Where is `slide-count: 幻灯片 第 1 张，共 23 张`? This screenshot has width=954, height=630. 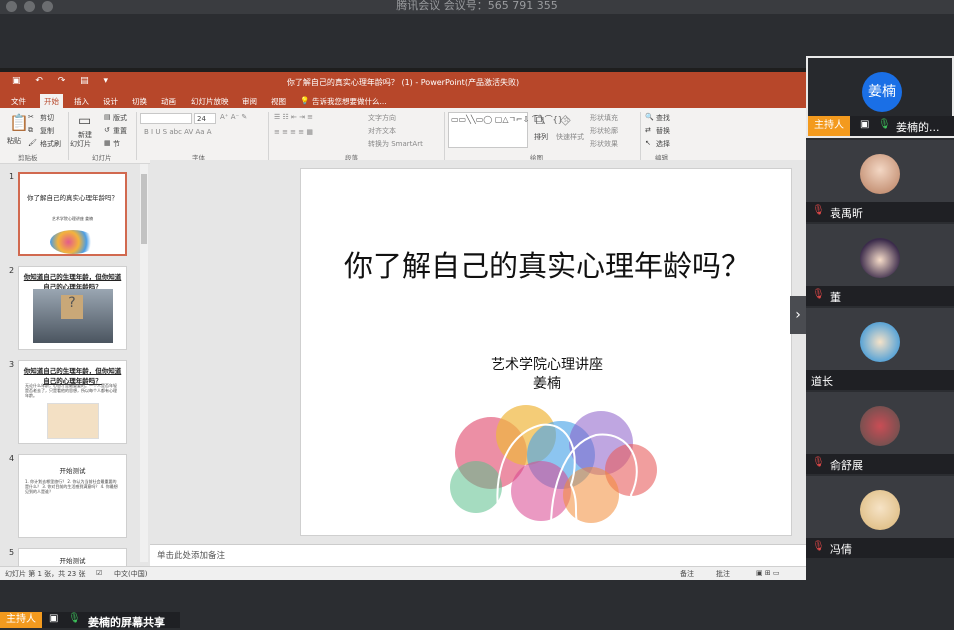
slide-count: 幻灯片 第 1 张，共 23 张 is located at coordinates (45, 574).